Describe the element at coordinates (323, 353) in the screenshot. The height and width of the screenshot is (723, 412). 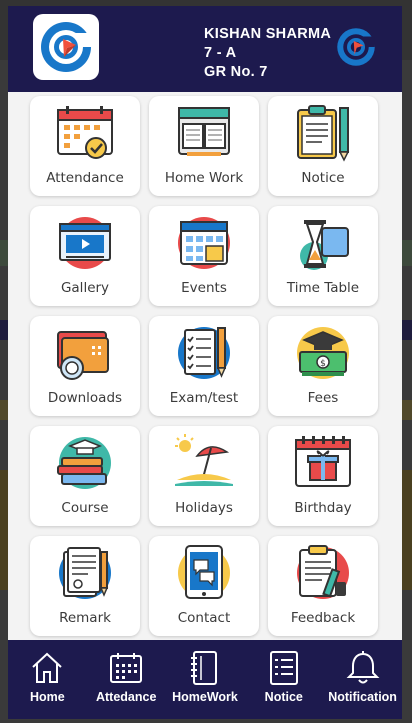
I see `money-cap-icon: $` at that location.